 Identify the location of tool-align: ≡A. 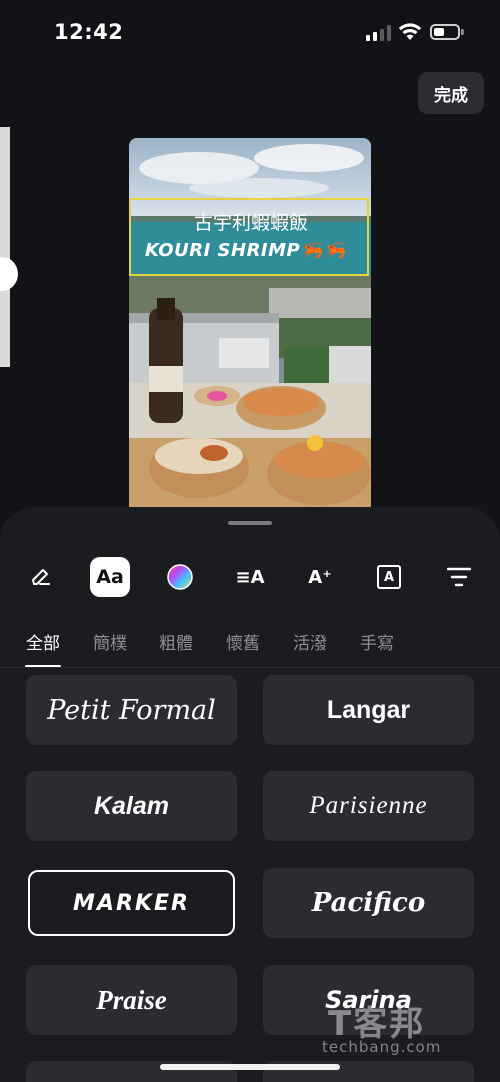
(250, 577).